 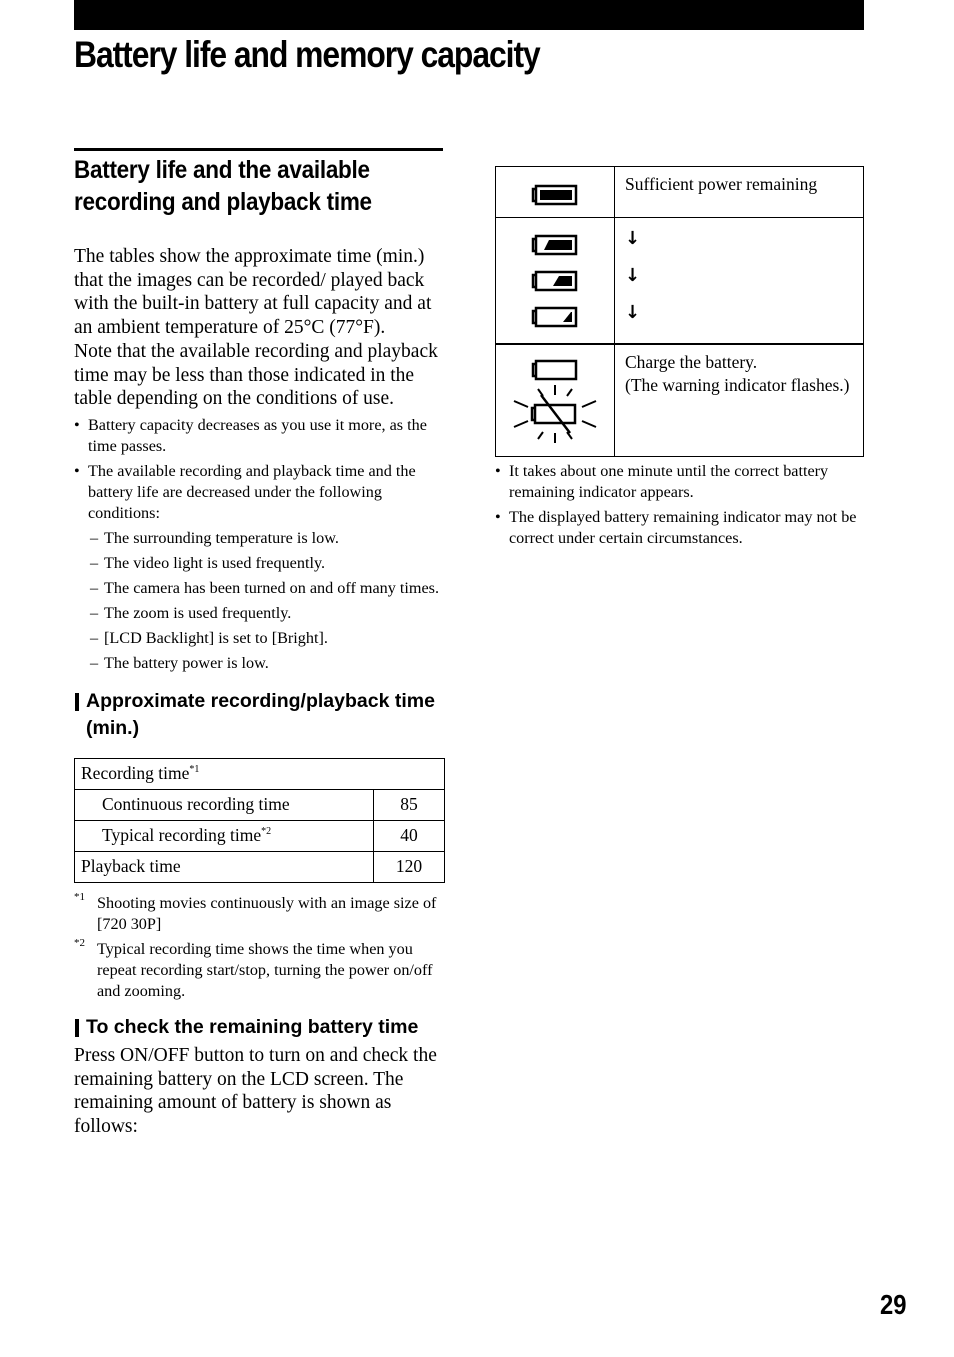 I want to click on table-cell-label: Continuous recording time, so click(x=224, y=804).